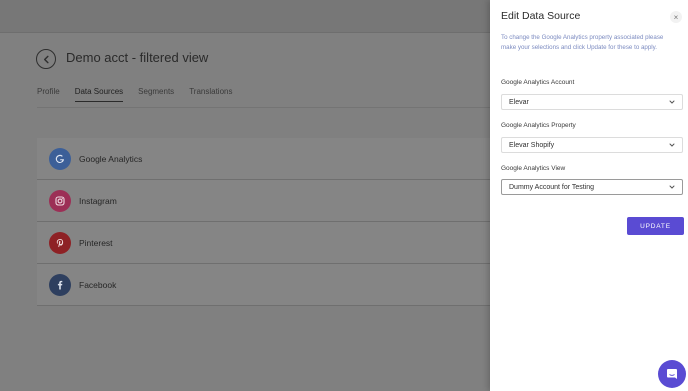 This screenshot has height=391, width=688. I want to click on tab-profile: Profile, so click(48, 94).